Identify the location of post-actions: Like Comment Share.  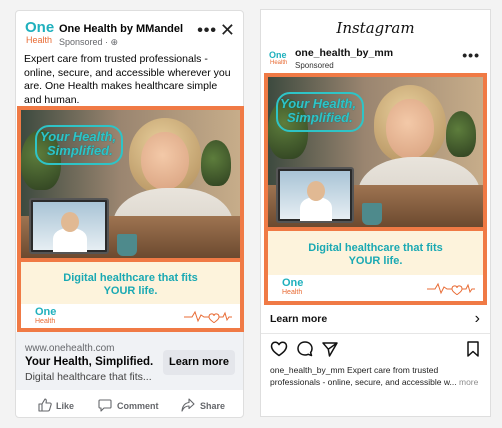
(129, 407).